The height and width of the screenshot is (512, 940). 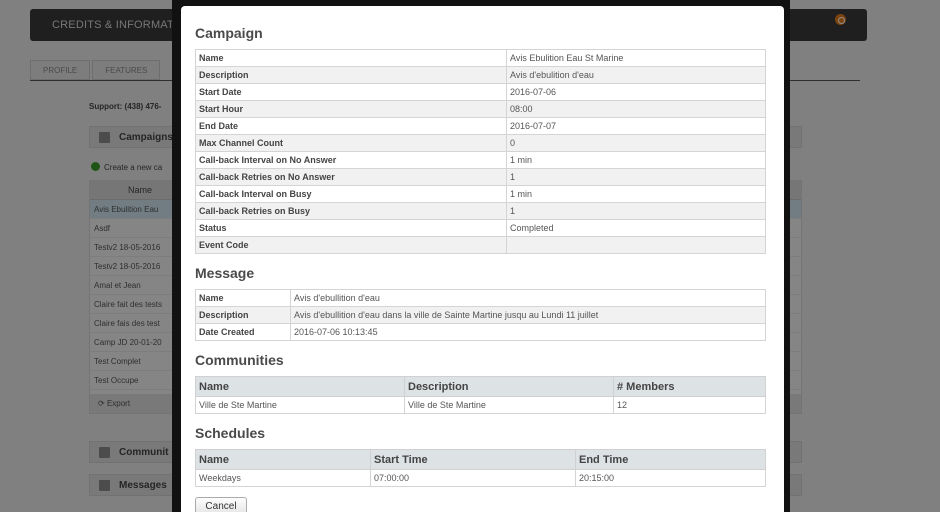 What do you see at coordinates (351, 143) in the screenshot?
I see `field-label: Max Channel Count` at bounding box center [351, 143].